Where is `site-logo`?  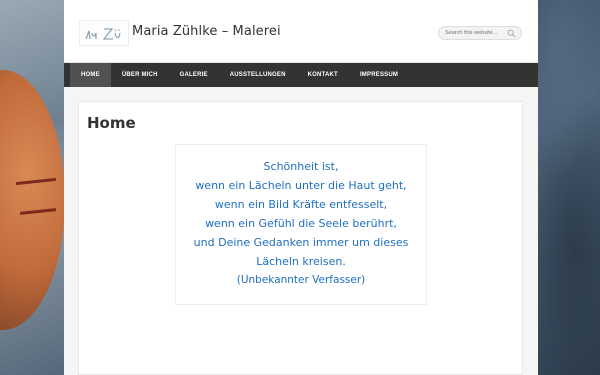
site-logo is located at coordinates (104, 33).